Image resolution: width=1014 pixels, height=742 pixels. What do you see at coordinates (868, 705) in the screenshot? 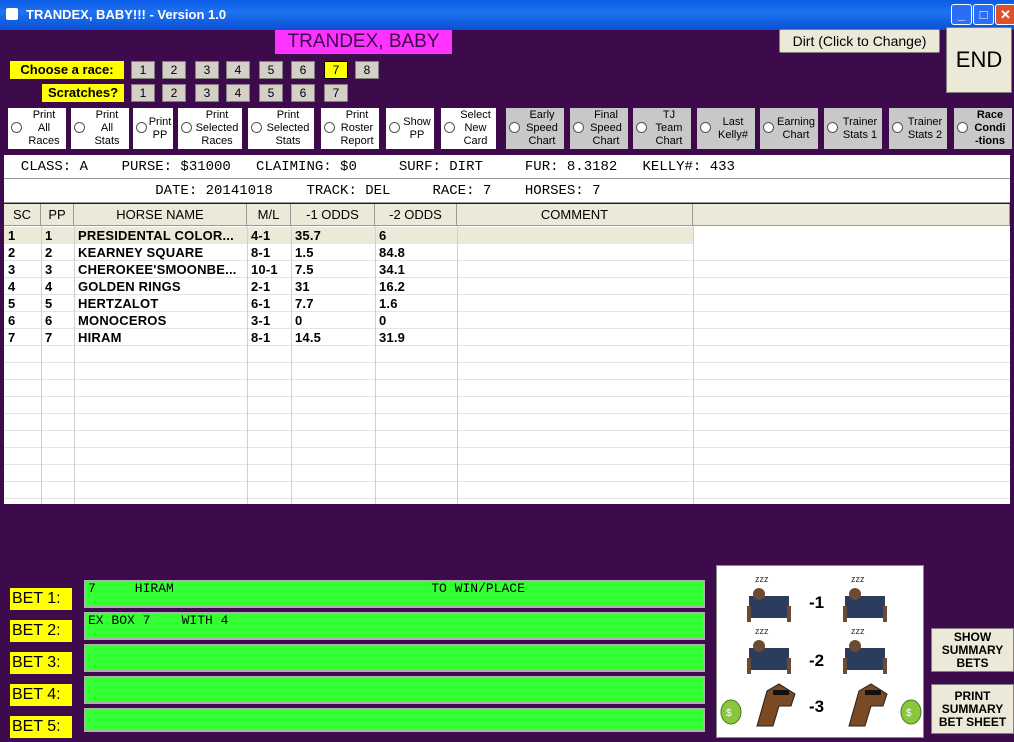
I see `horse-head-icon` at bounding box center [868, 705].